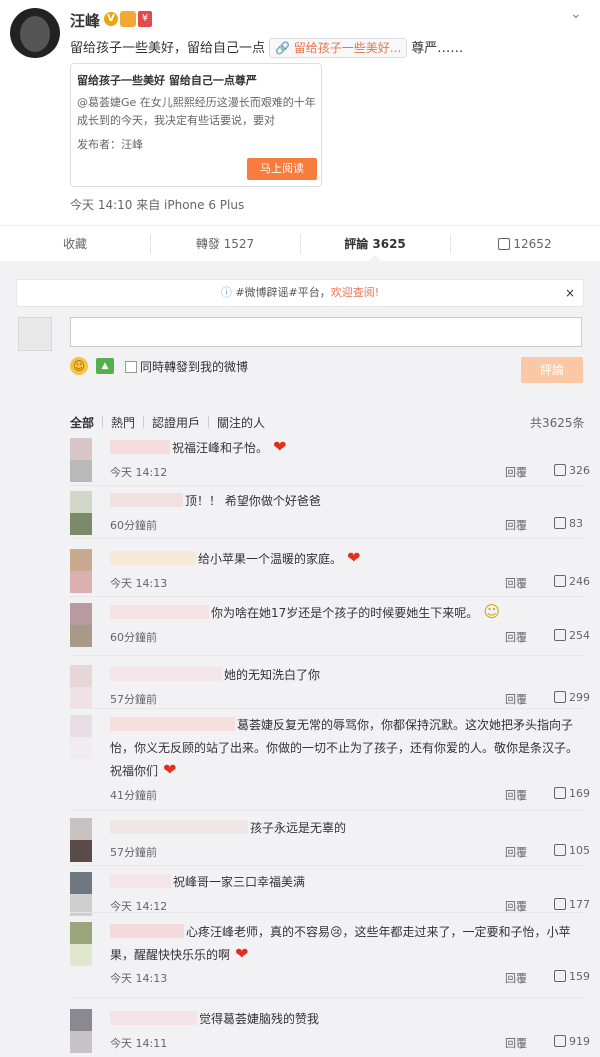  I want to click on favorite-button: 收藏, so click(75, 244).